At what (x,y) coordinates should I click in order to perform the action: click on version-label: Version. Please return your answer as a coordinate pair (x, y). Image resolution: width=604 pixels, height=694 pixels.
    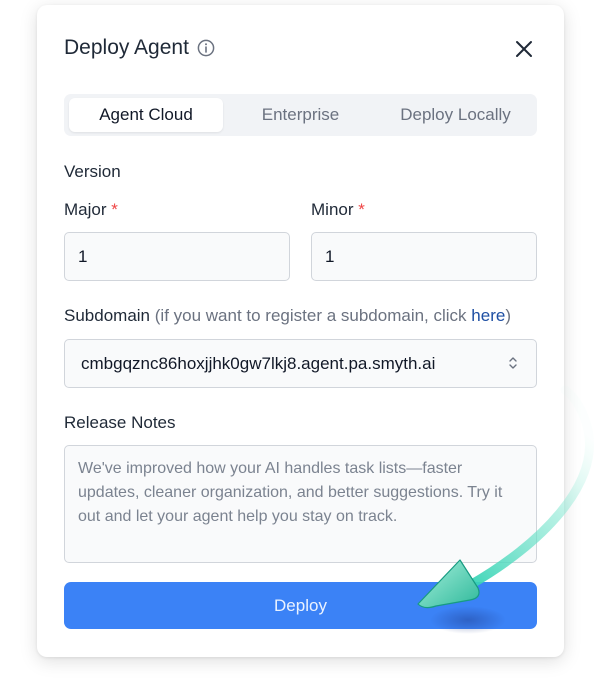
    Looking at the image, I should click on (92, 171).